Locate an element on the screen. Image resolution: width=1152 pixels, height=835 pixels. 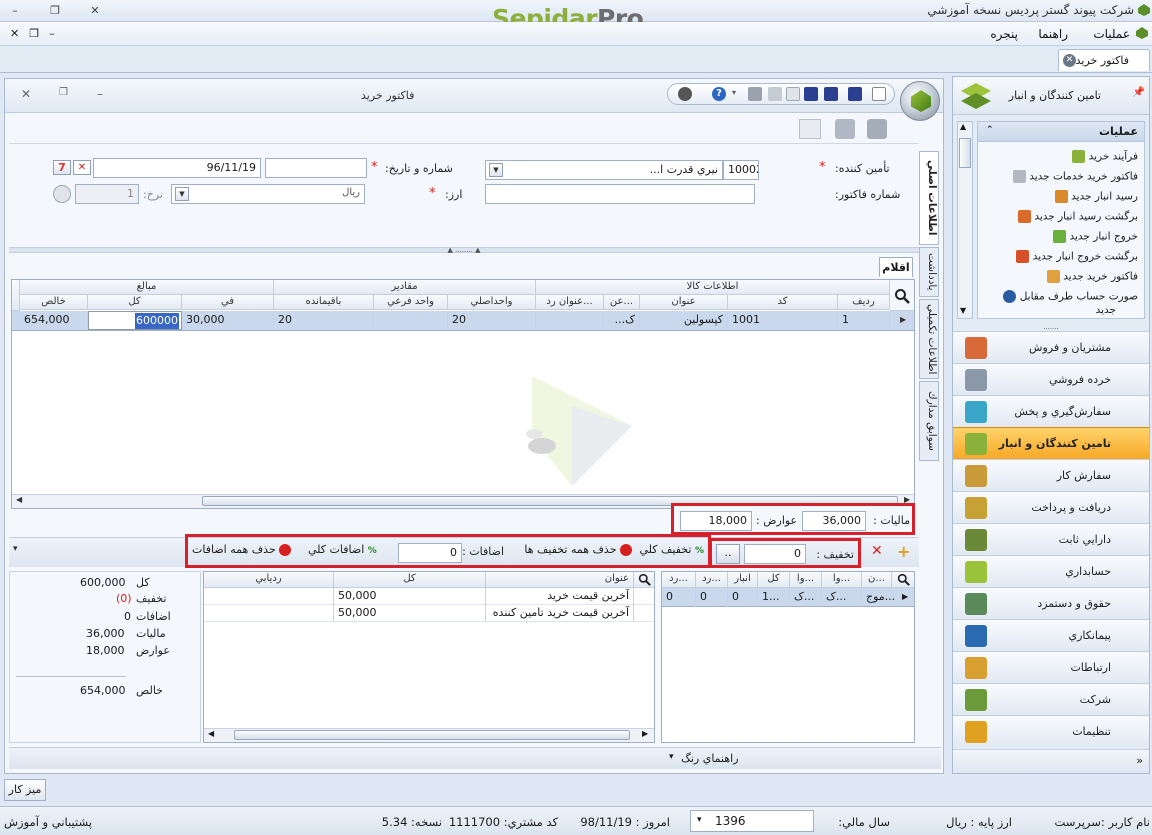
cell-main-unit: 20 is located at coordinates (492, 320).